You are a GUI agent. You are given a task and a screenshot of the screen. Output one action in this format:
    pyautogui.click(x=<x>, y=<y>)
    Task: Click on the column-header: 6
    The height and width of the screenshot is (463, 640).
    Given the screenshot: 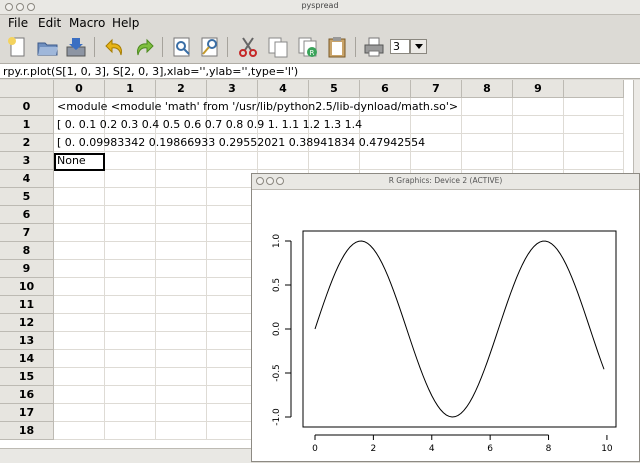 What is the action you would take?
    pyautogui.click(x=385, y=89)
    